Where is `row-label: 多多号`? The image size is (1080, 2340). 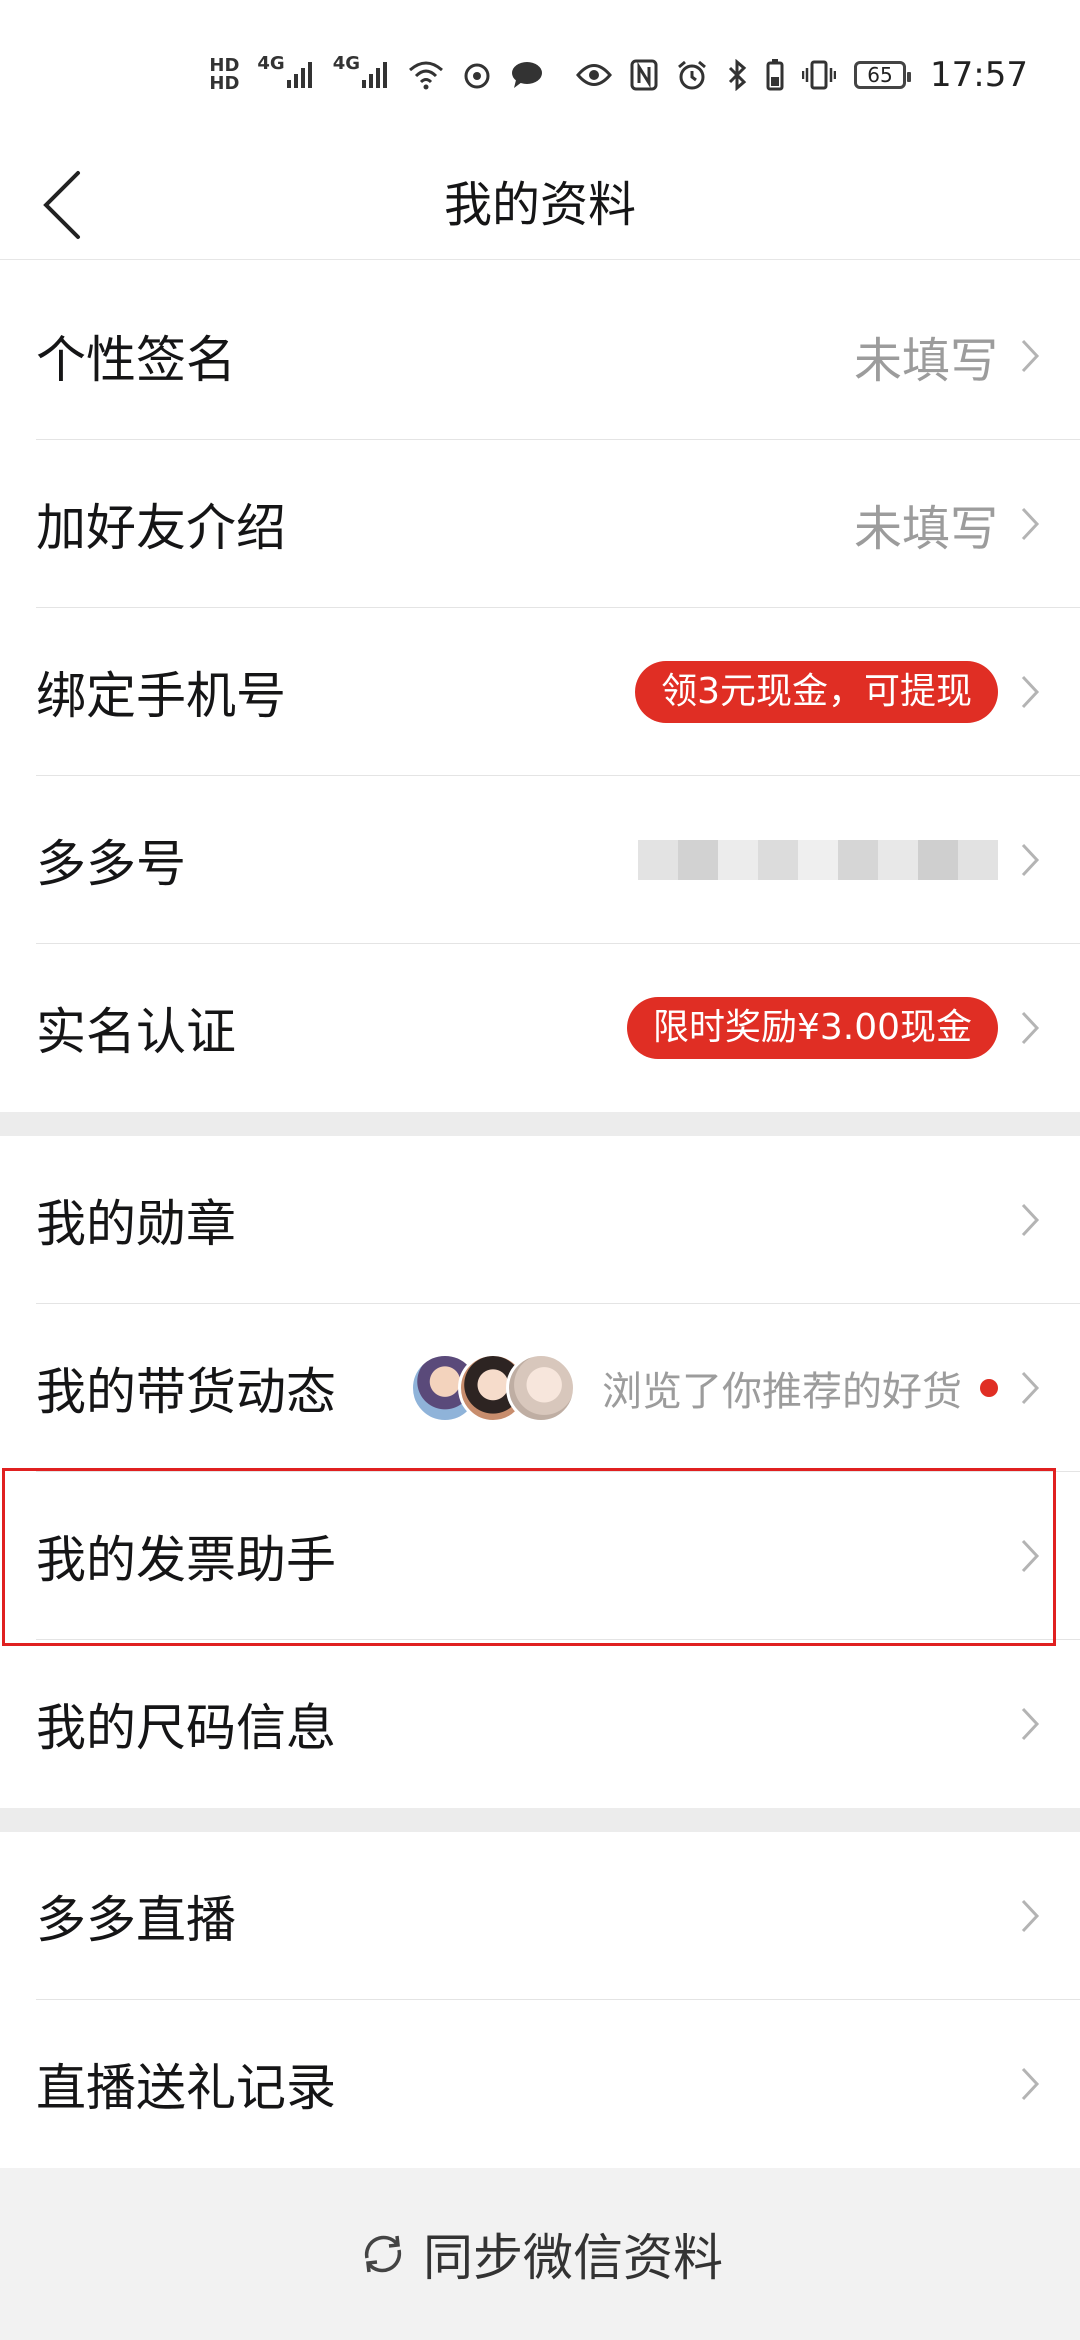 row-label: 多多号 is located at coordinates (111, 863).